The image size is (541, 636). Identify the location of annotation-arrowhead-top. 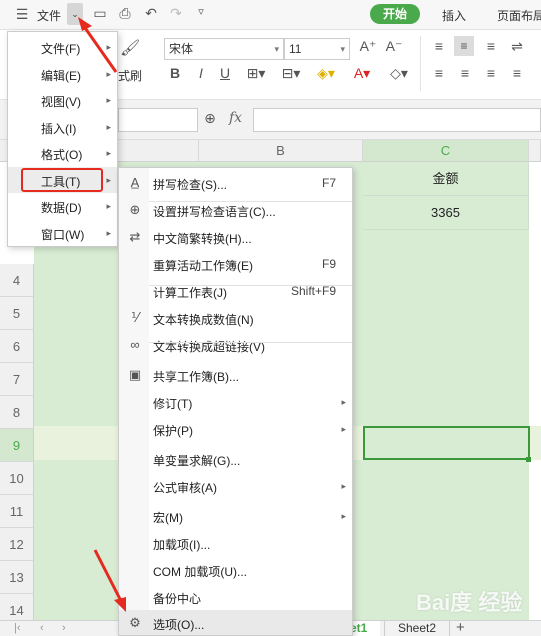
(85, 24).